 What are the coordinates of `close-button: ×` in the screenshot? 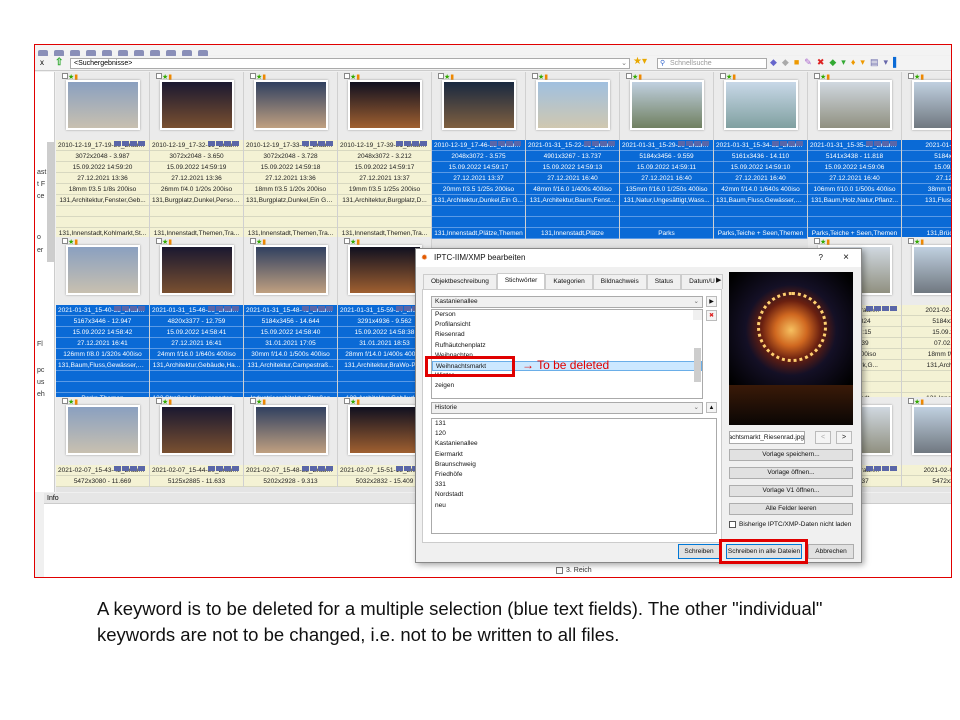 It's located at (846, 258).